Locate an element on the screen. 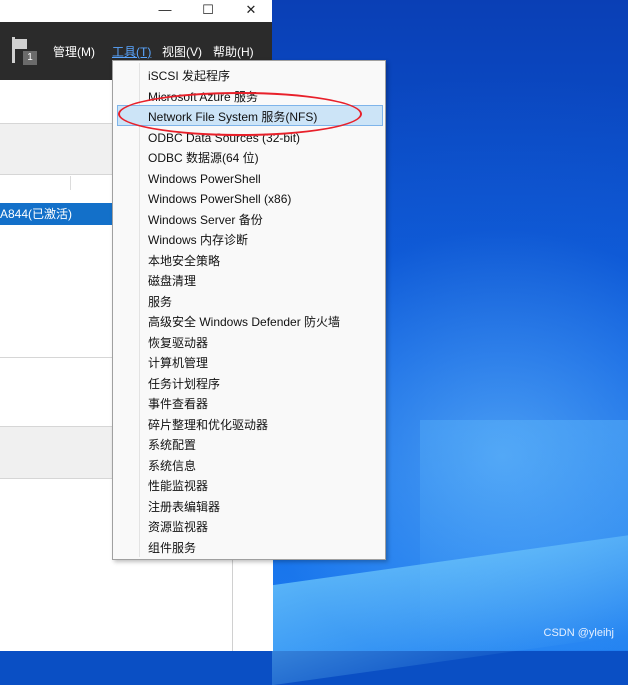 This screenshot has height=685, width=628. tools-menu-item: 计算机管理 is located at coordinates (178, 363).